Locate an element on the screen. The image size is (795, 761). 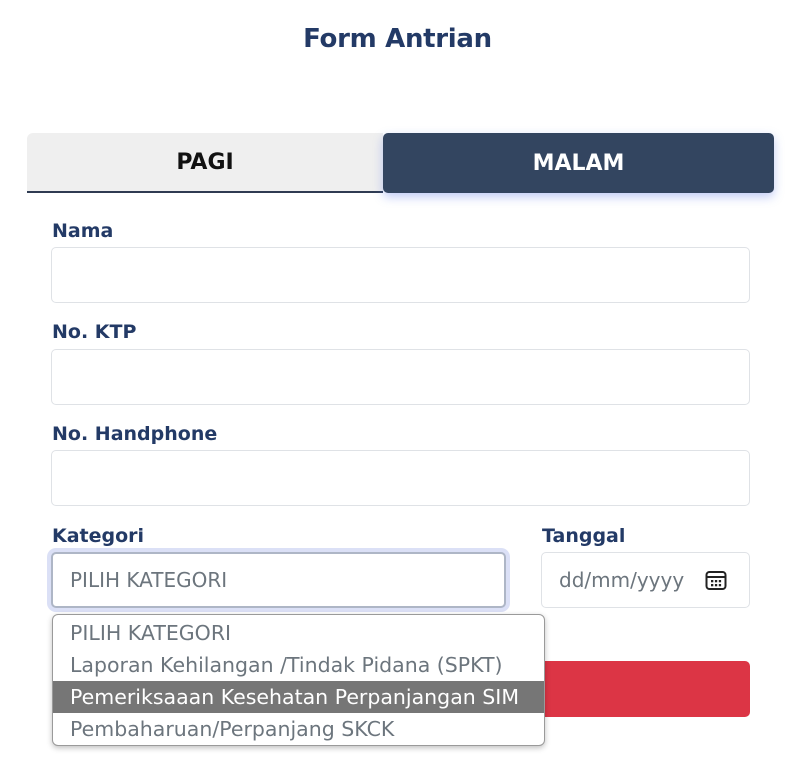
tanggal-label: Tanggal is located at coordinates (584, 536).